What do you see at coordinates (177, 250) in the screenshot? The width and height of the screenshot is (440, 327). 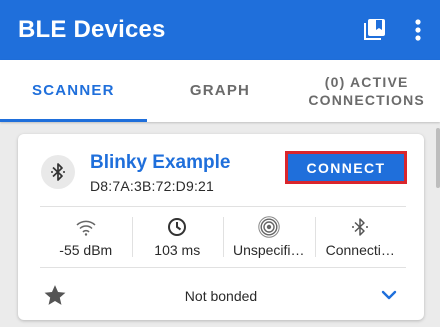 I see `stat-interval-value: 103 ms` at bounding box center [177, 250].